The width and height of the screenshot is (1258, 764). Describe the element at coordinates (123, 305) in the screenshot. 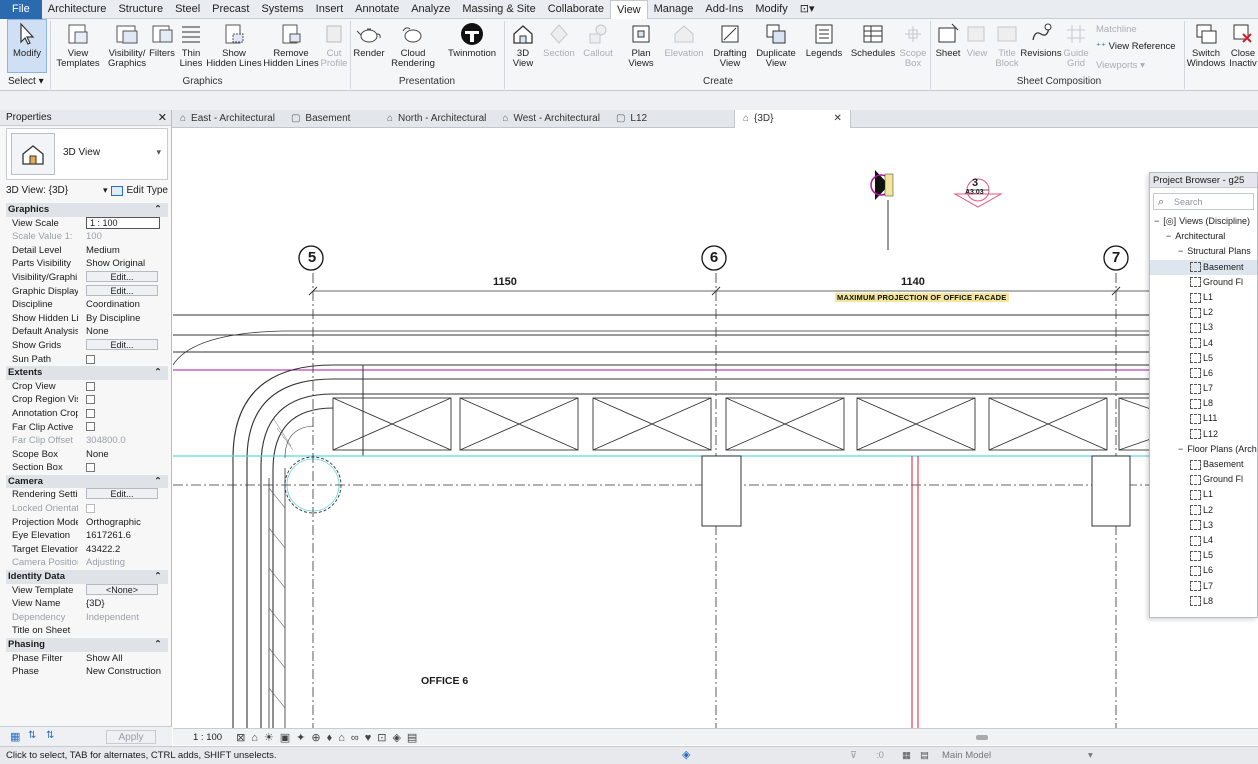

I see `property-value: Coordination` at that location.